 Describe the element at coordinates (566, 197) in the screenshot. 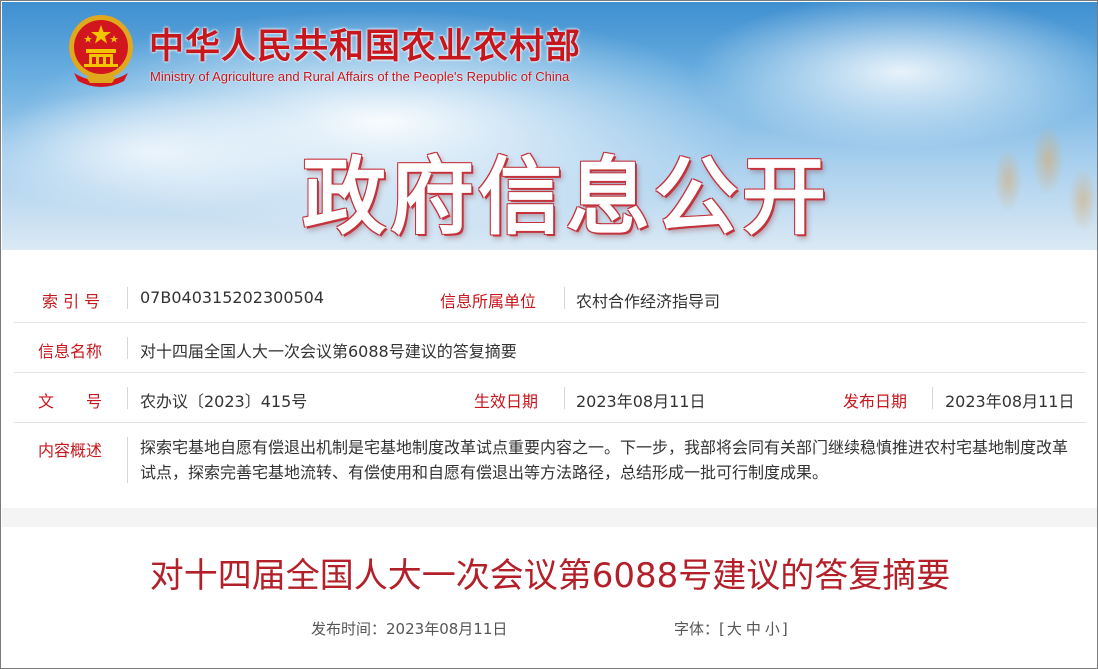

I see `banner-title: 政府信息公开` at that location.